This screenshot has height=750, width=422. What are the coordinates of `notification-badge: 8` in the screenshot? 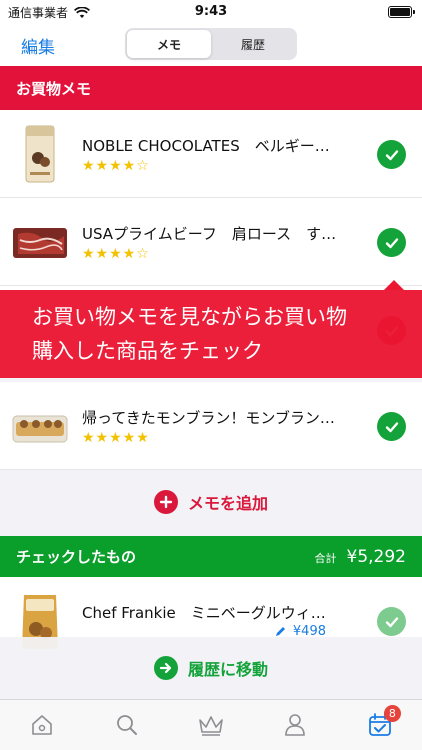 It's located at (392, 713).